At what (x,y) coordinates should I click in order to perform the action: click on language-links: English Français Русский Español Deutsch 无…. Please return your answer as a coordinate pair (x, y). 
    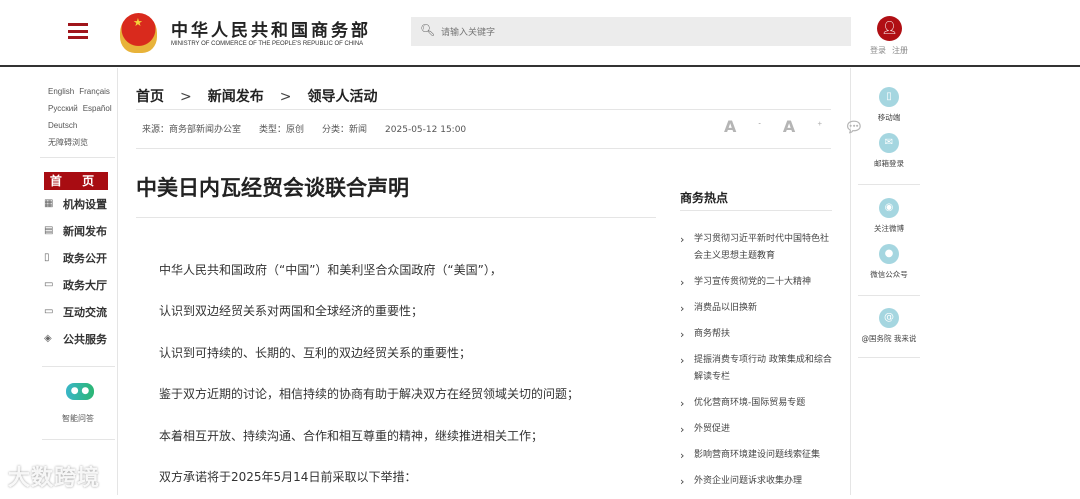
    Looking at the image, I should click on (82, 117).